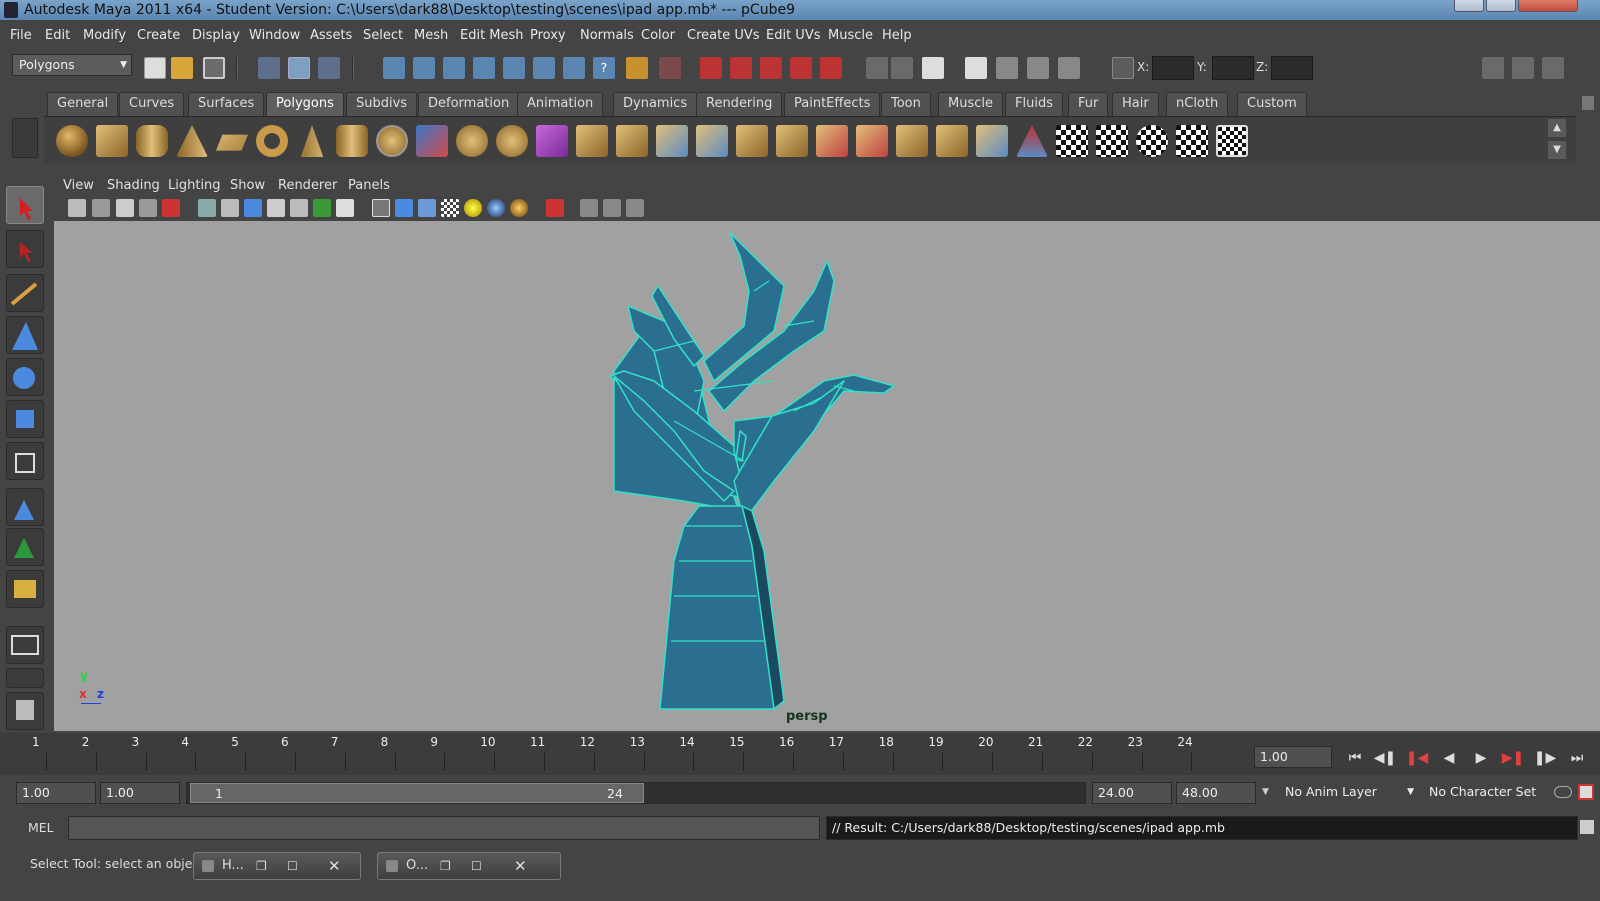 The width and height of the screenshot is (1600, 901). I want to click on ipr-icon, so click(1038, 68).